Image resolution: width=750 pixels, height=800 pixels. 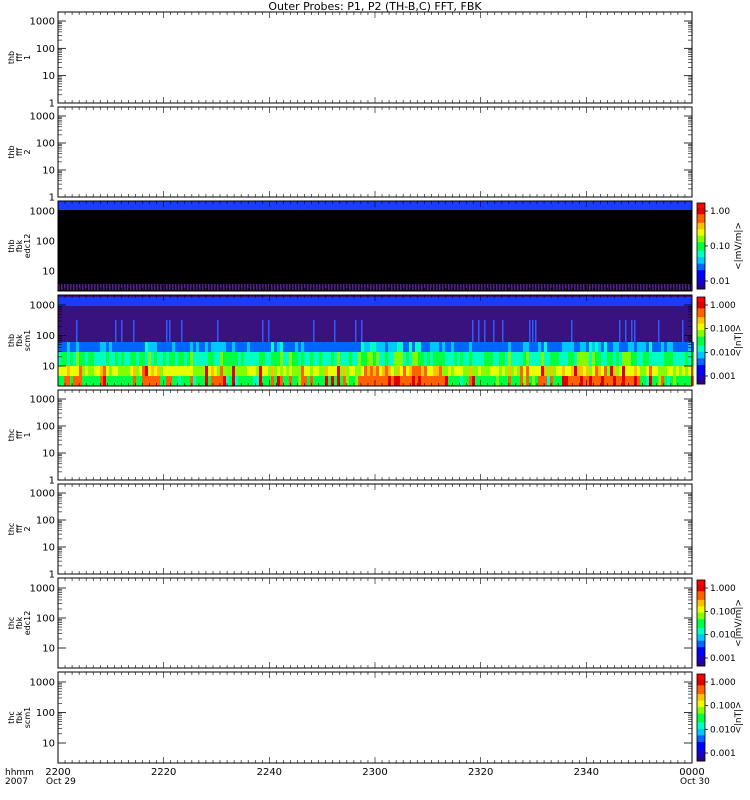 I want to click on colorbar-unit-label: <|nT|>, so click(x=739, y=717).